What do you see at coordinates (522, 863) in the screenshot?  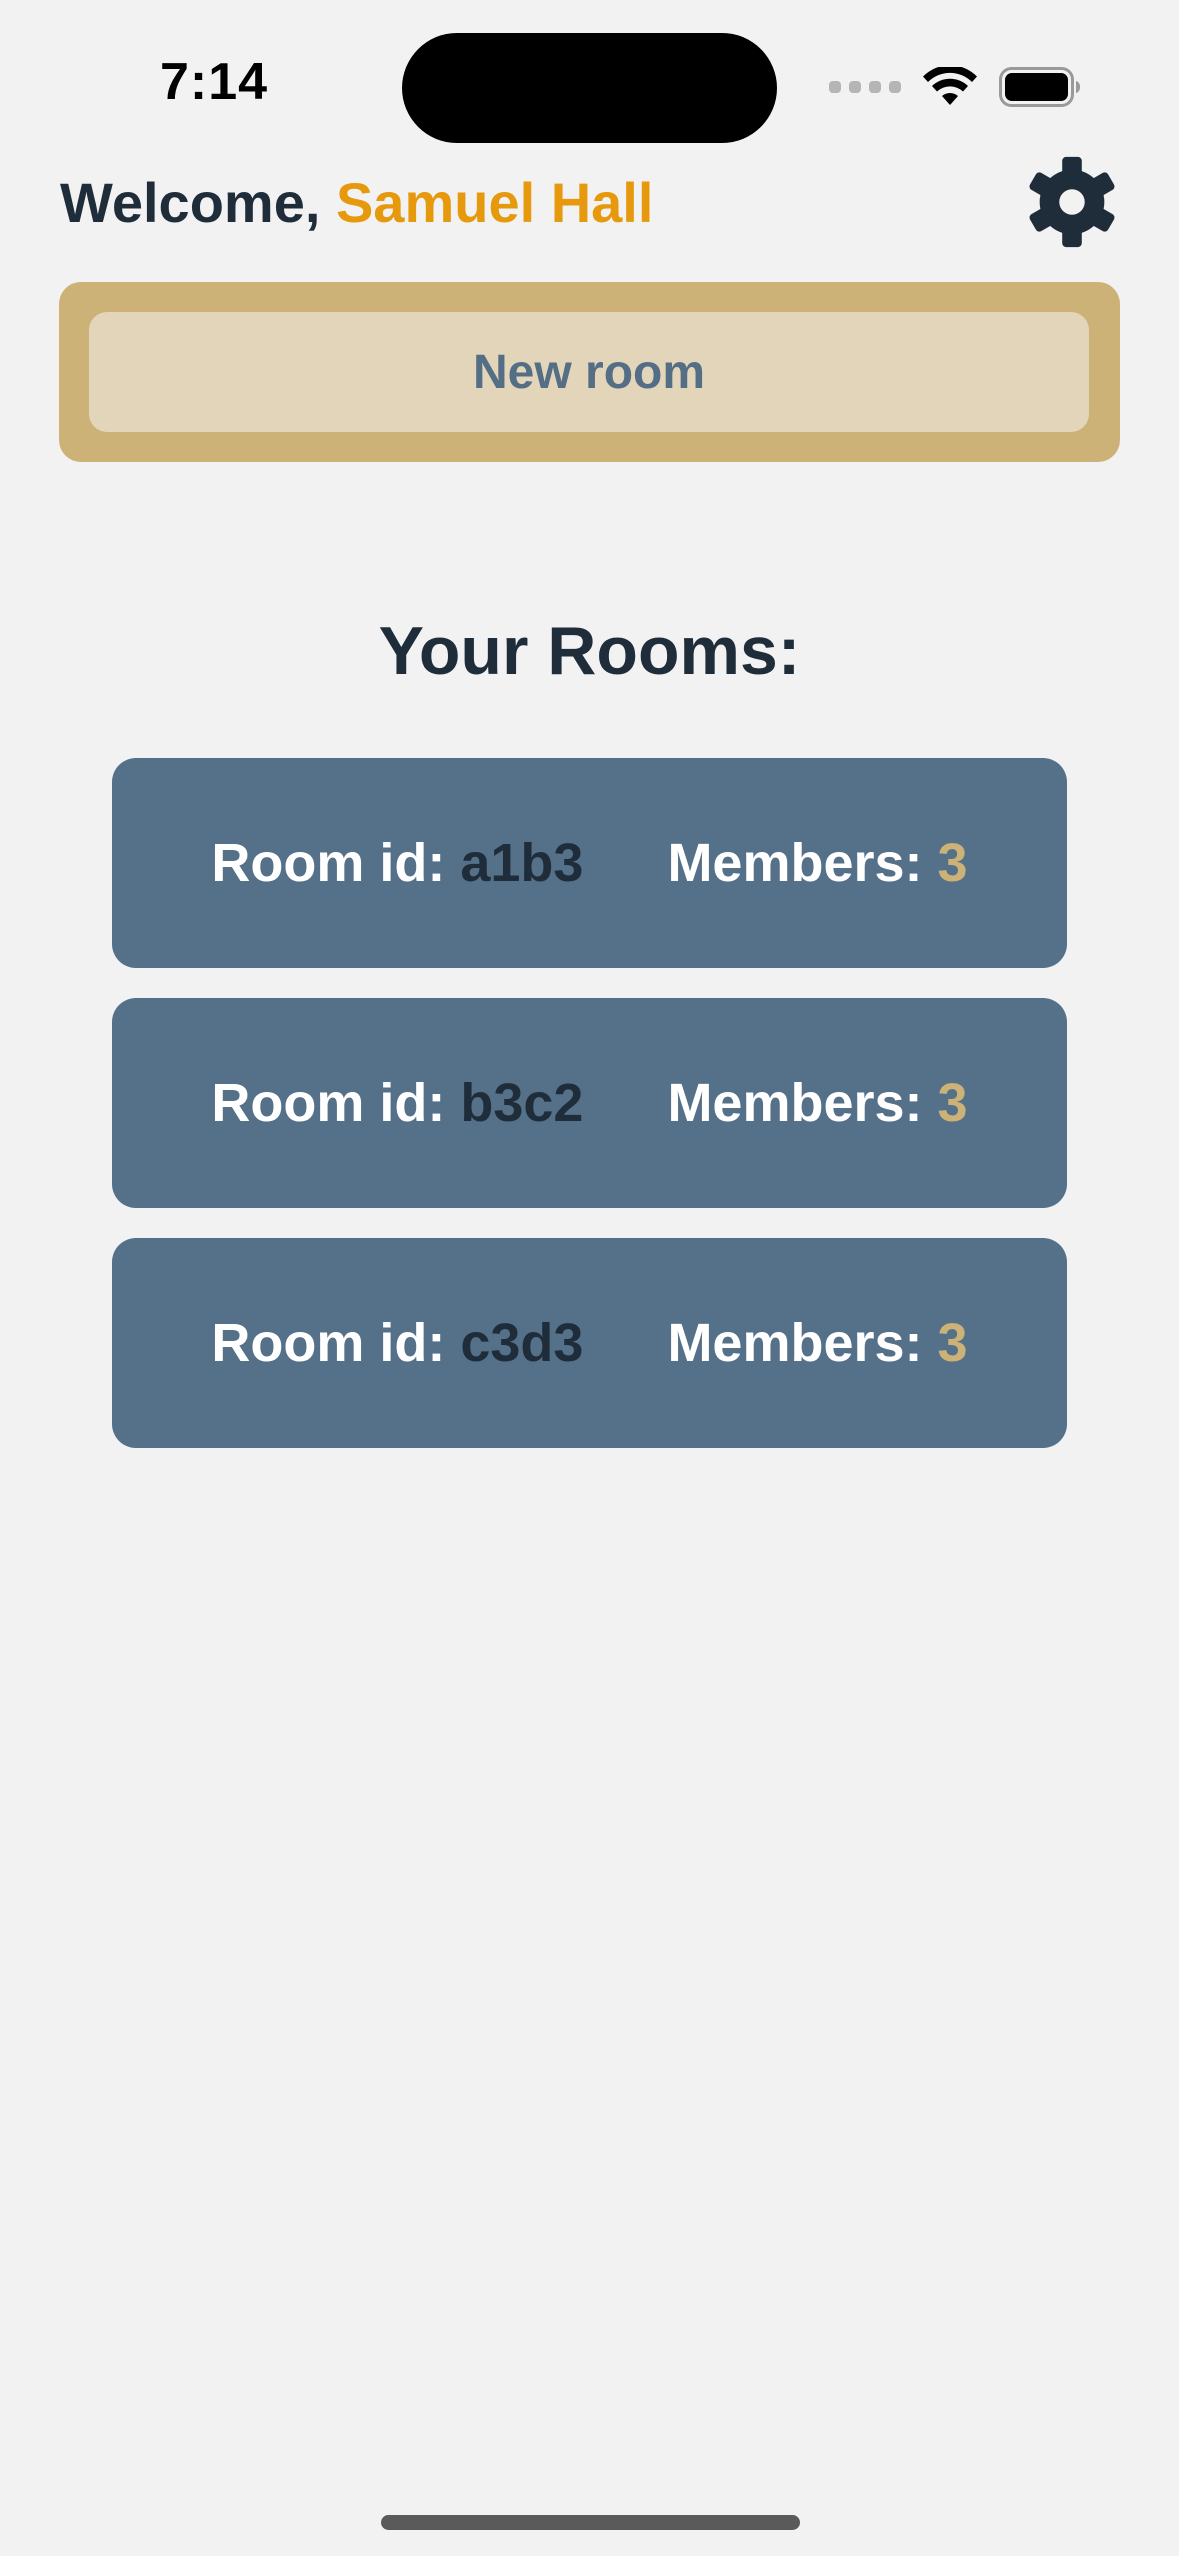 I see `room-id-value: a1b3` at bounding box center [522, 863].